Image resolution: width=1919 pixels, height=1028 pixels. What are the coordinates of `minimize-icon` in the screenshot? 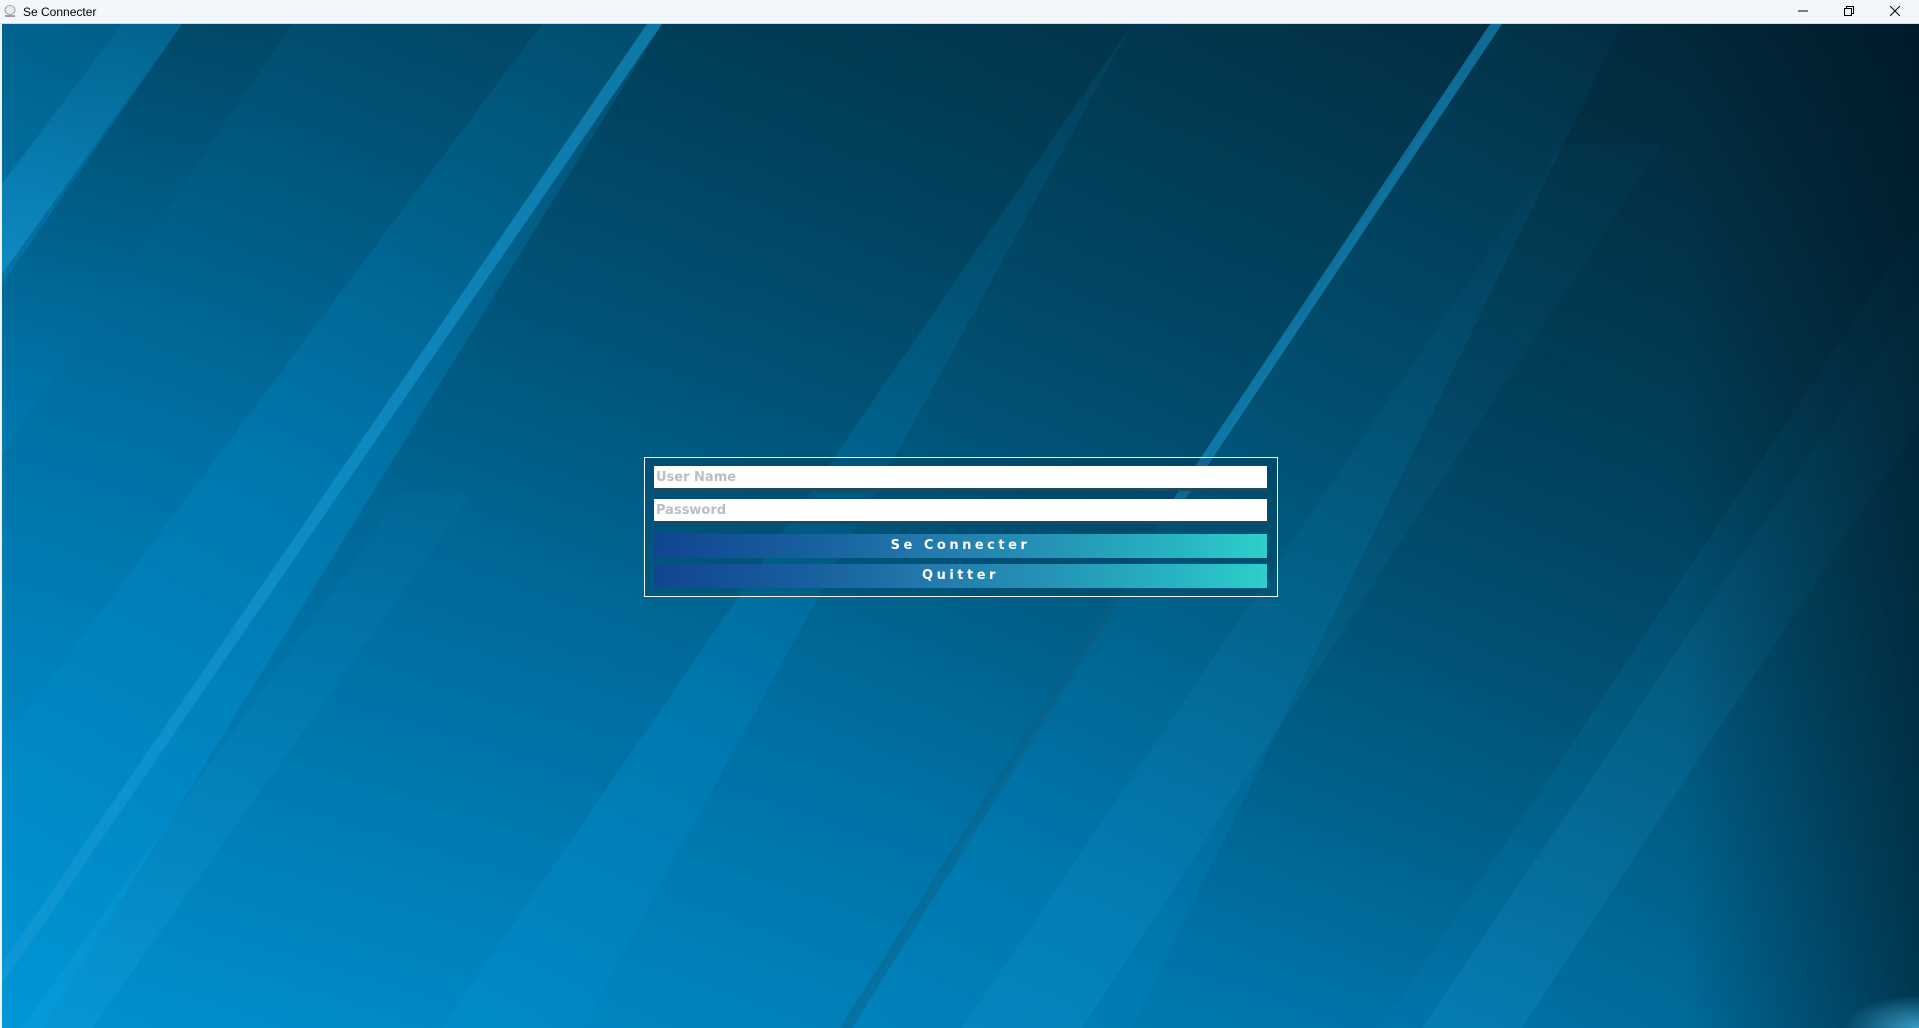 It's located at (1803, 11).